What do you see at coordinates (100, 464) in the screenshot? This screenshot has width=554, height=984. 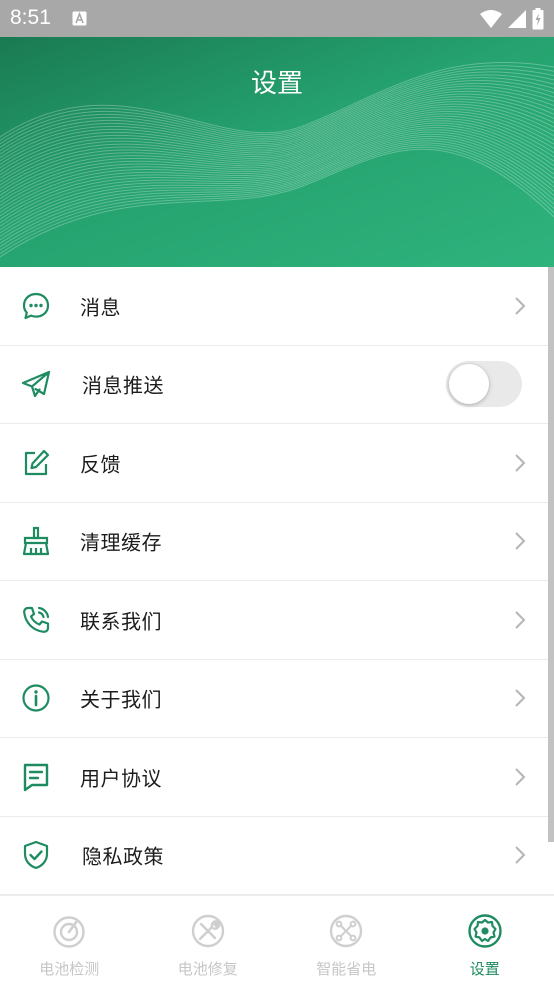 I see `settings-item-label: 反馈` at bounding box center [100, 464].